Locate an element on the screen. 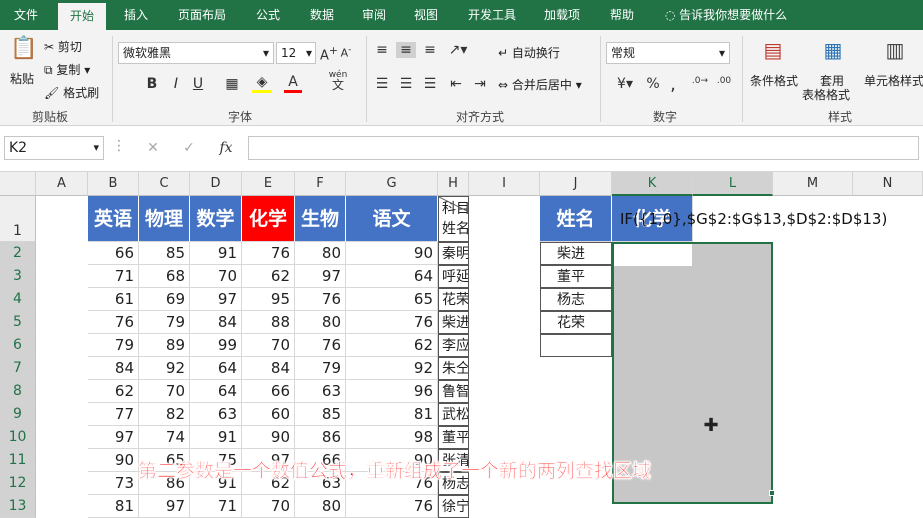 This screenshot has width=923, height=518. fill-handle is located at coordinates (772, 493).